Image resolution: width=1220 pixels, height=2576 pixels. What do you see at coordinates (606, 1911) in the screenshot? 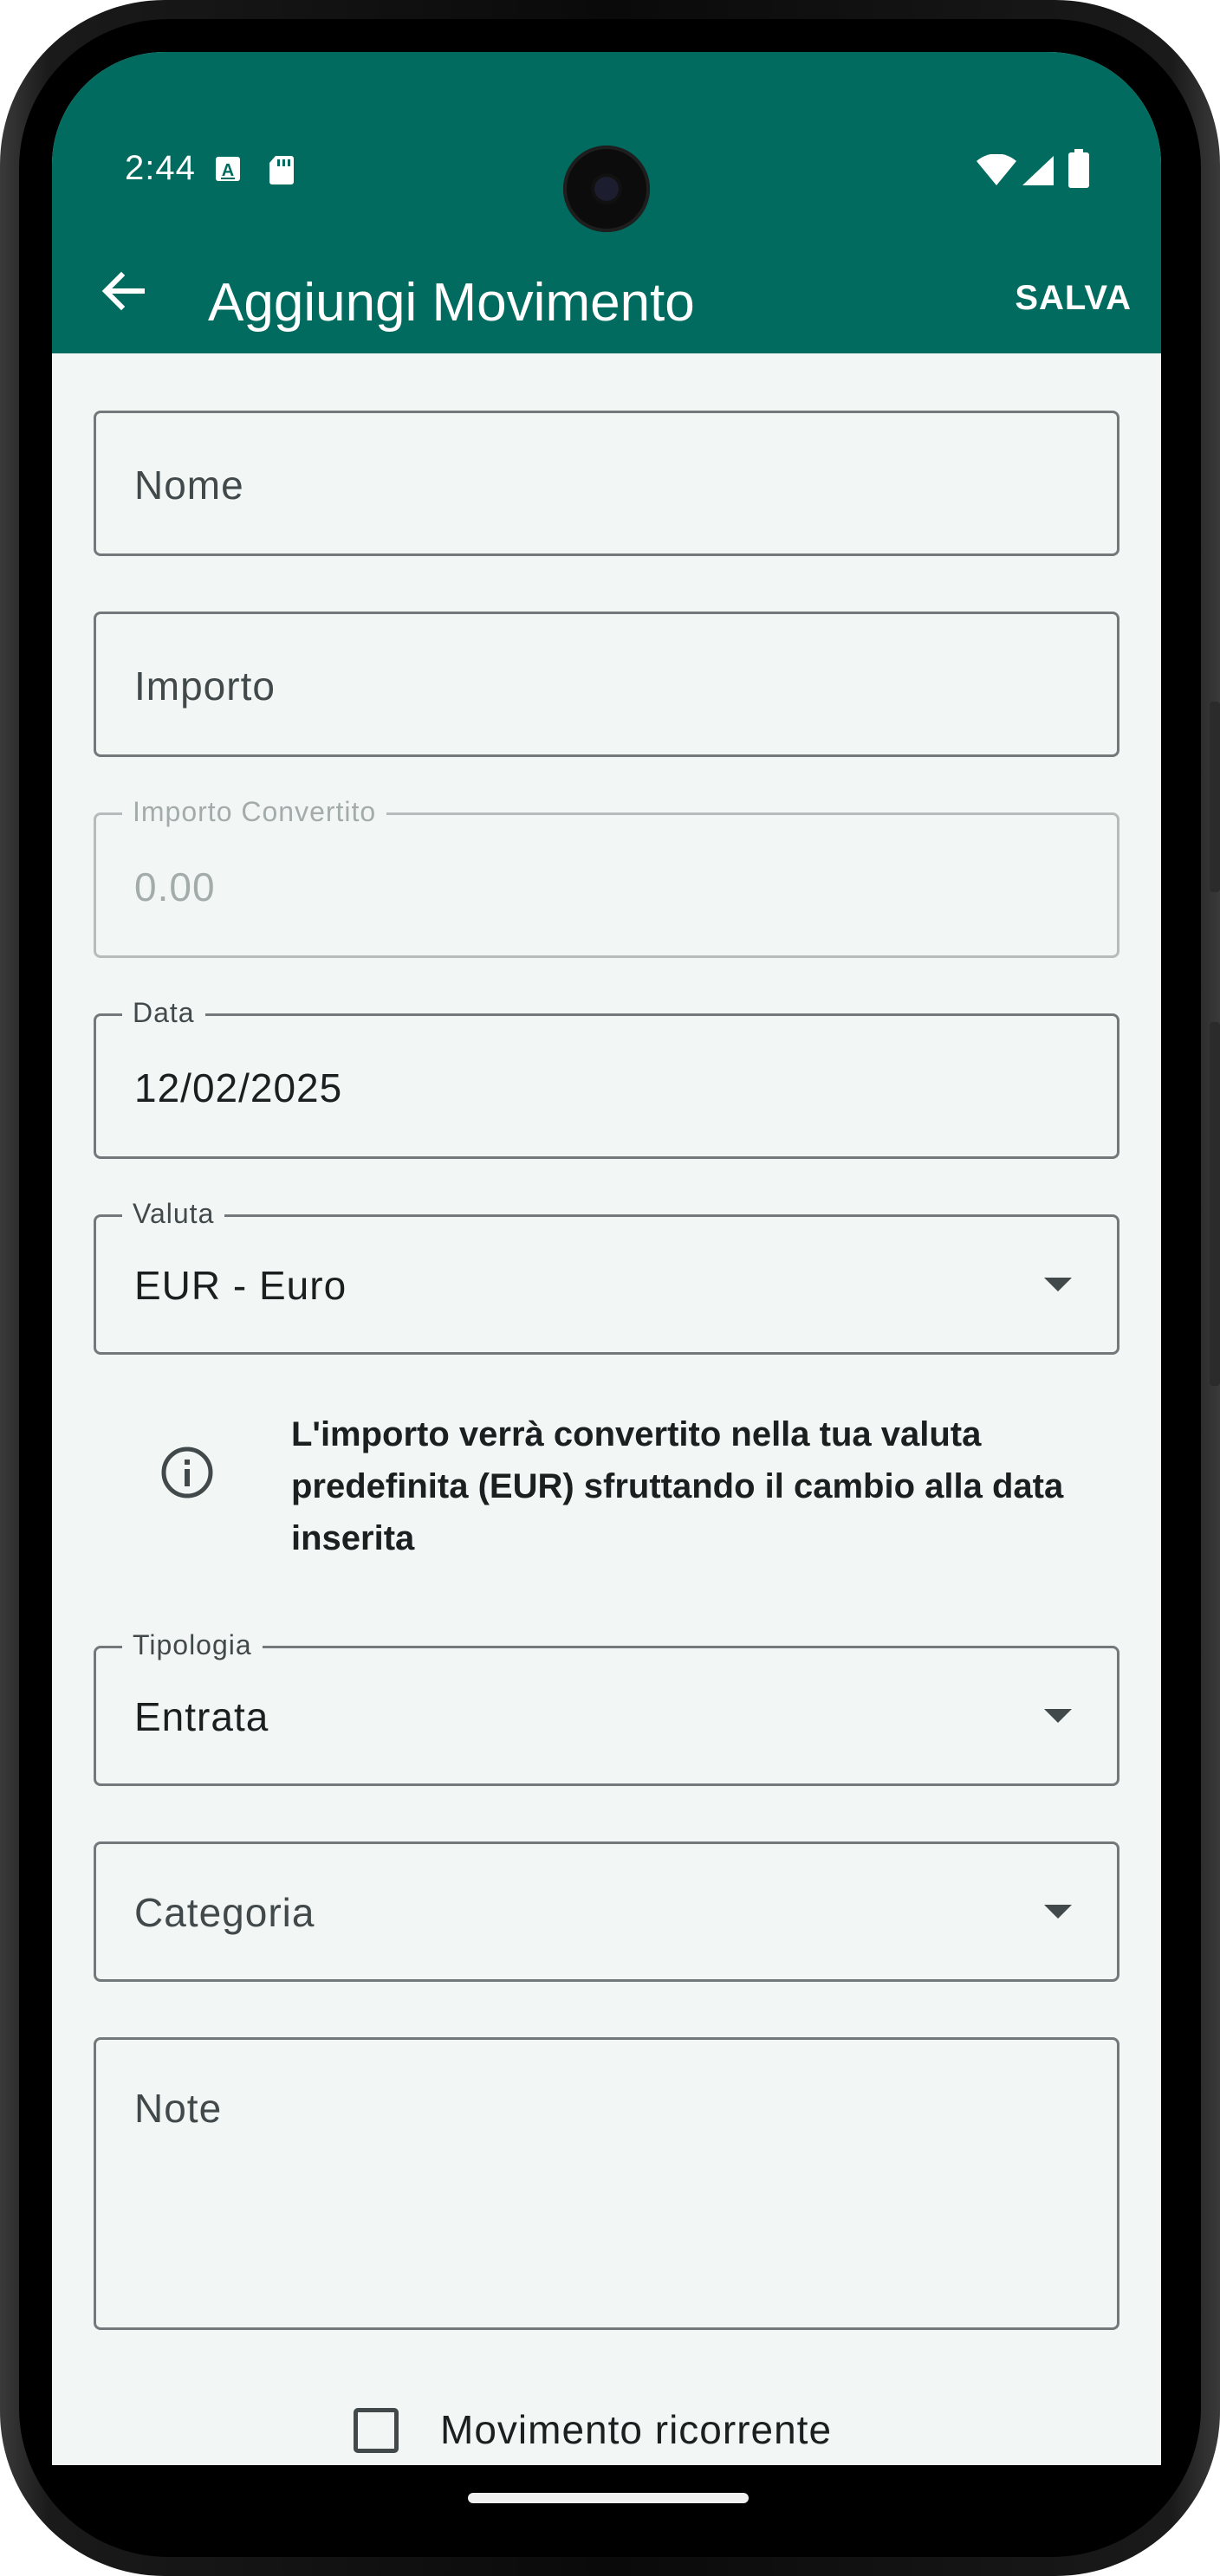
I see `categoria-dropdown: Categoria` at bounding box center [606, 1911].